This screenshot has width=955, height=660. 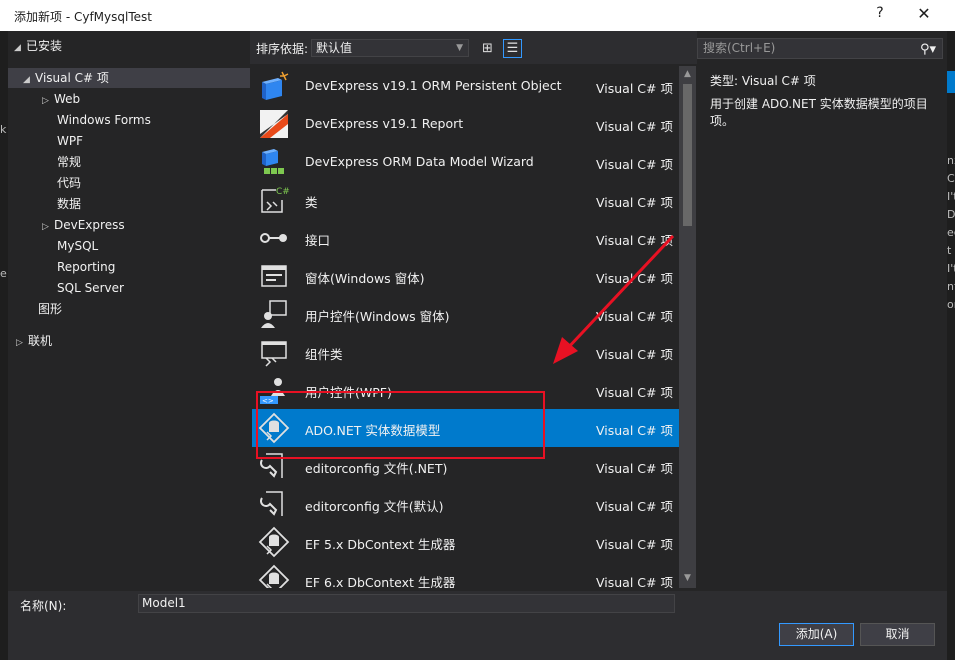 What do you see at coordinates (465, 574) in the screenshot?
I see `list-item: EF 6.x DbContext 生成器 Visual C# 项` at bounding box center [465, 574].